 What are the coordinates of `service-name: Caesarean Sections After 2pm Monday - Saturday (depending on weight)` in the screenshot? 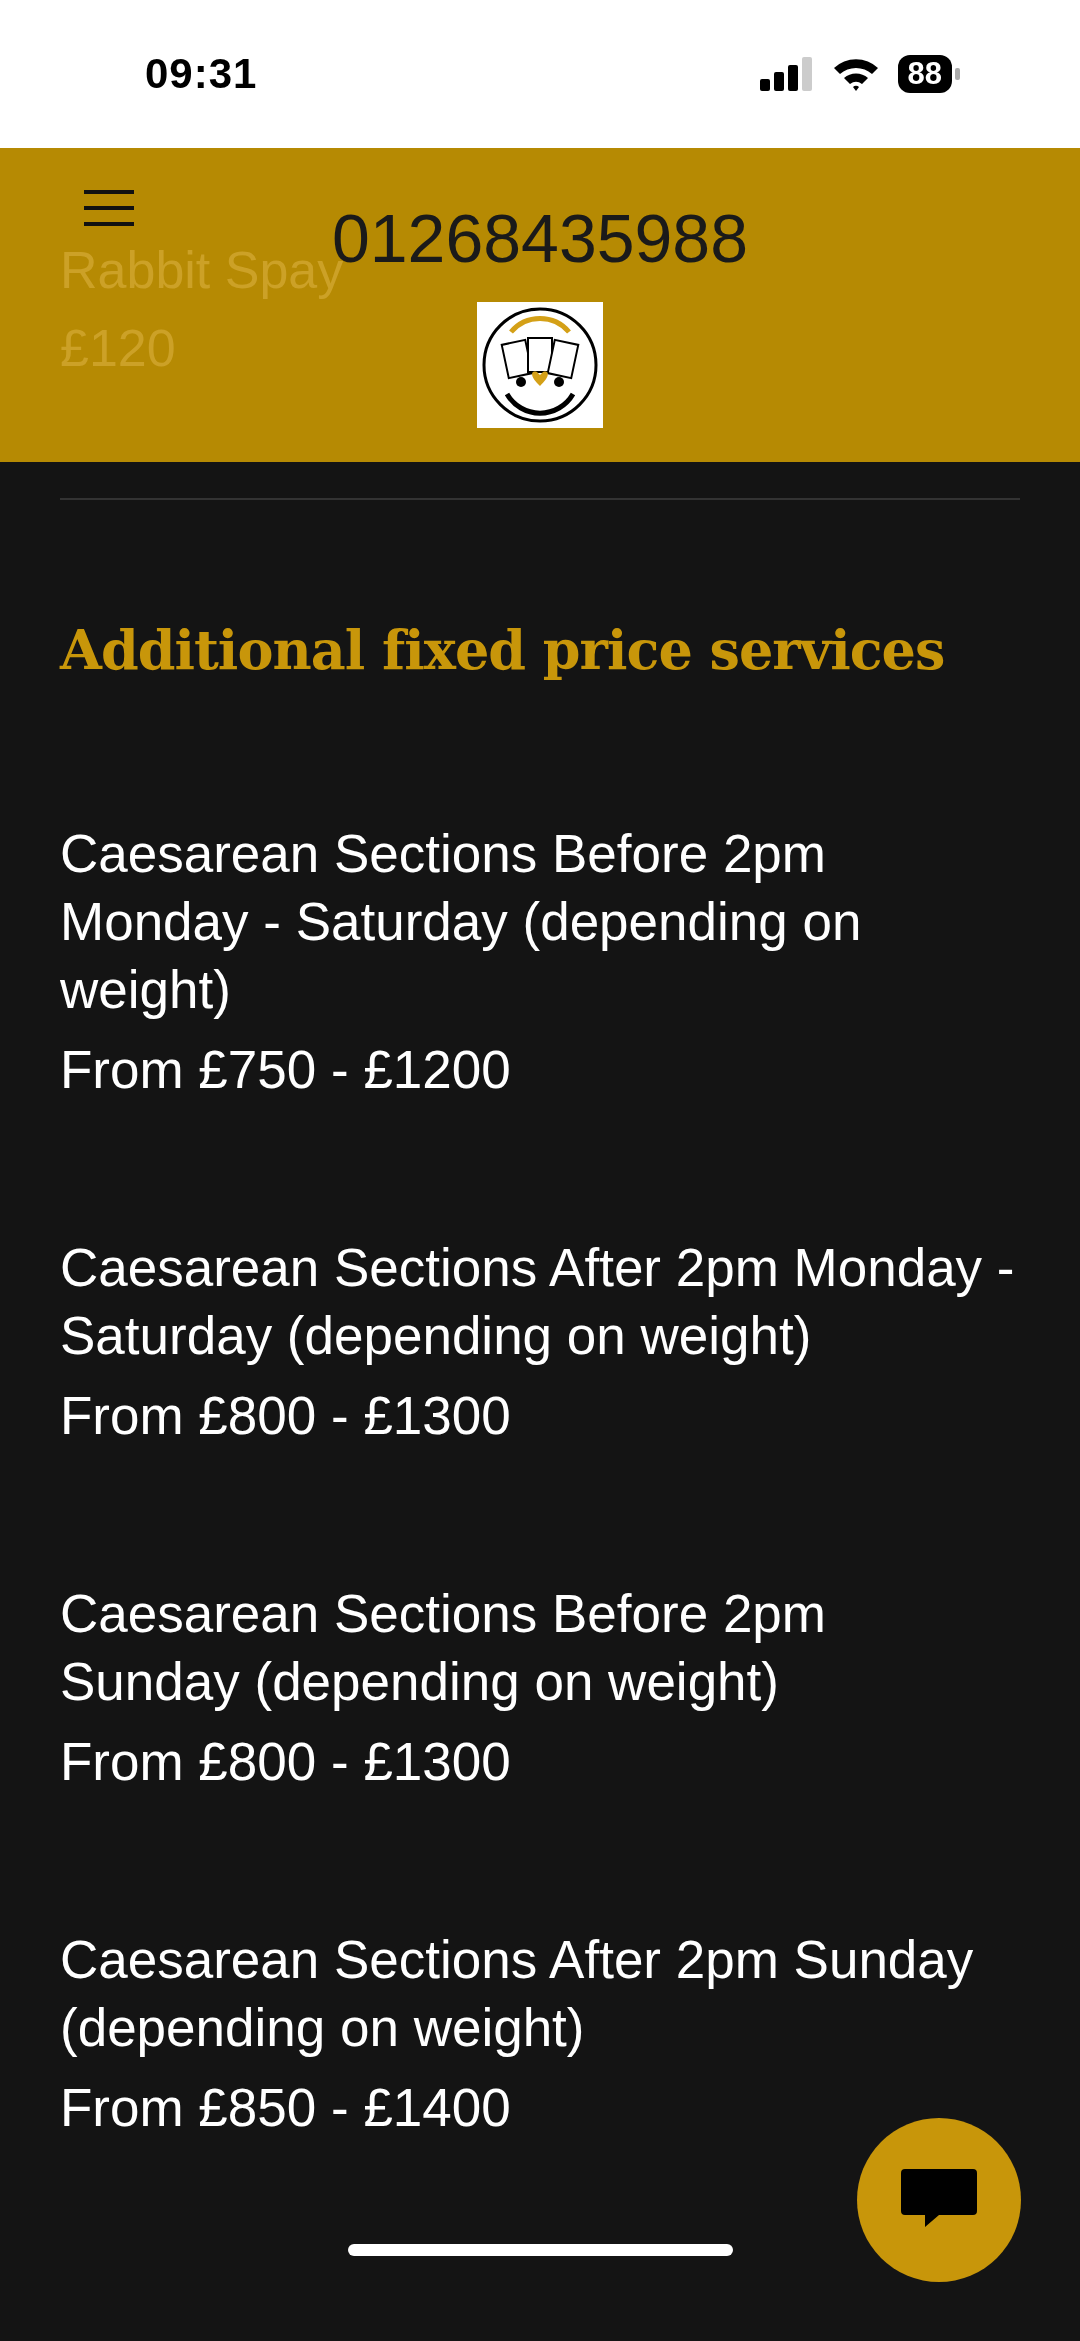 It's located at (538, 1302).